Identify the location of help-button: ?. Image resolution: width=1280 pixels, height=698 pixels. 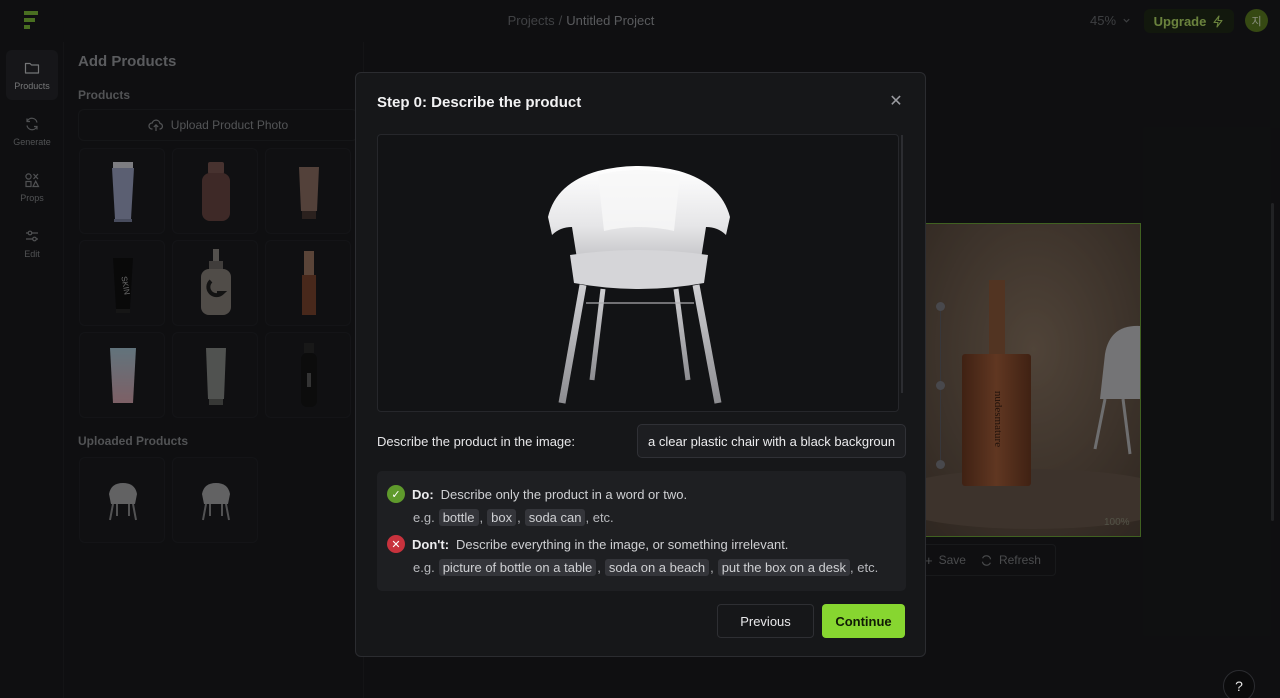
(1239, 684).